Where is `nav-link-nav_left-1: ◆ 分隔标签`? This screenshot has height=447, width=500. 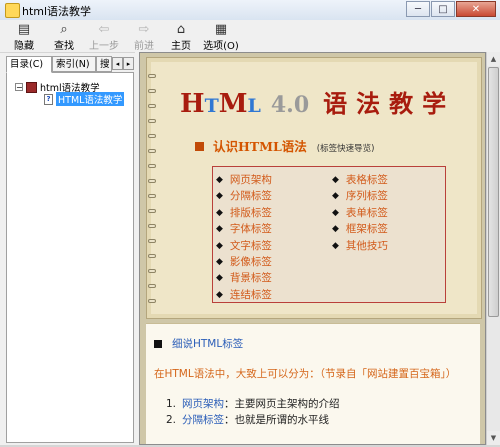
nav-link-nav_left-1: ◆ 分隔标签 is located at coordinates (244, 196).